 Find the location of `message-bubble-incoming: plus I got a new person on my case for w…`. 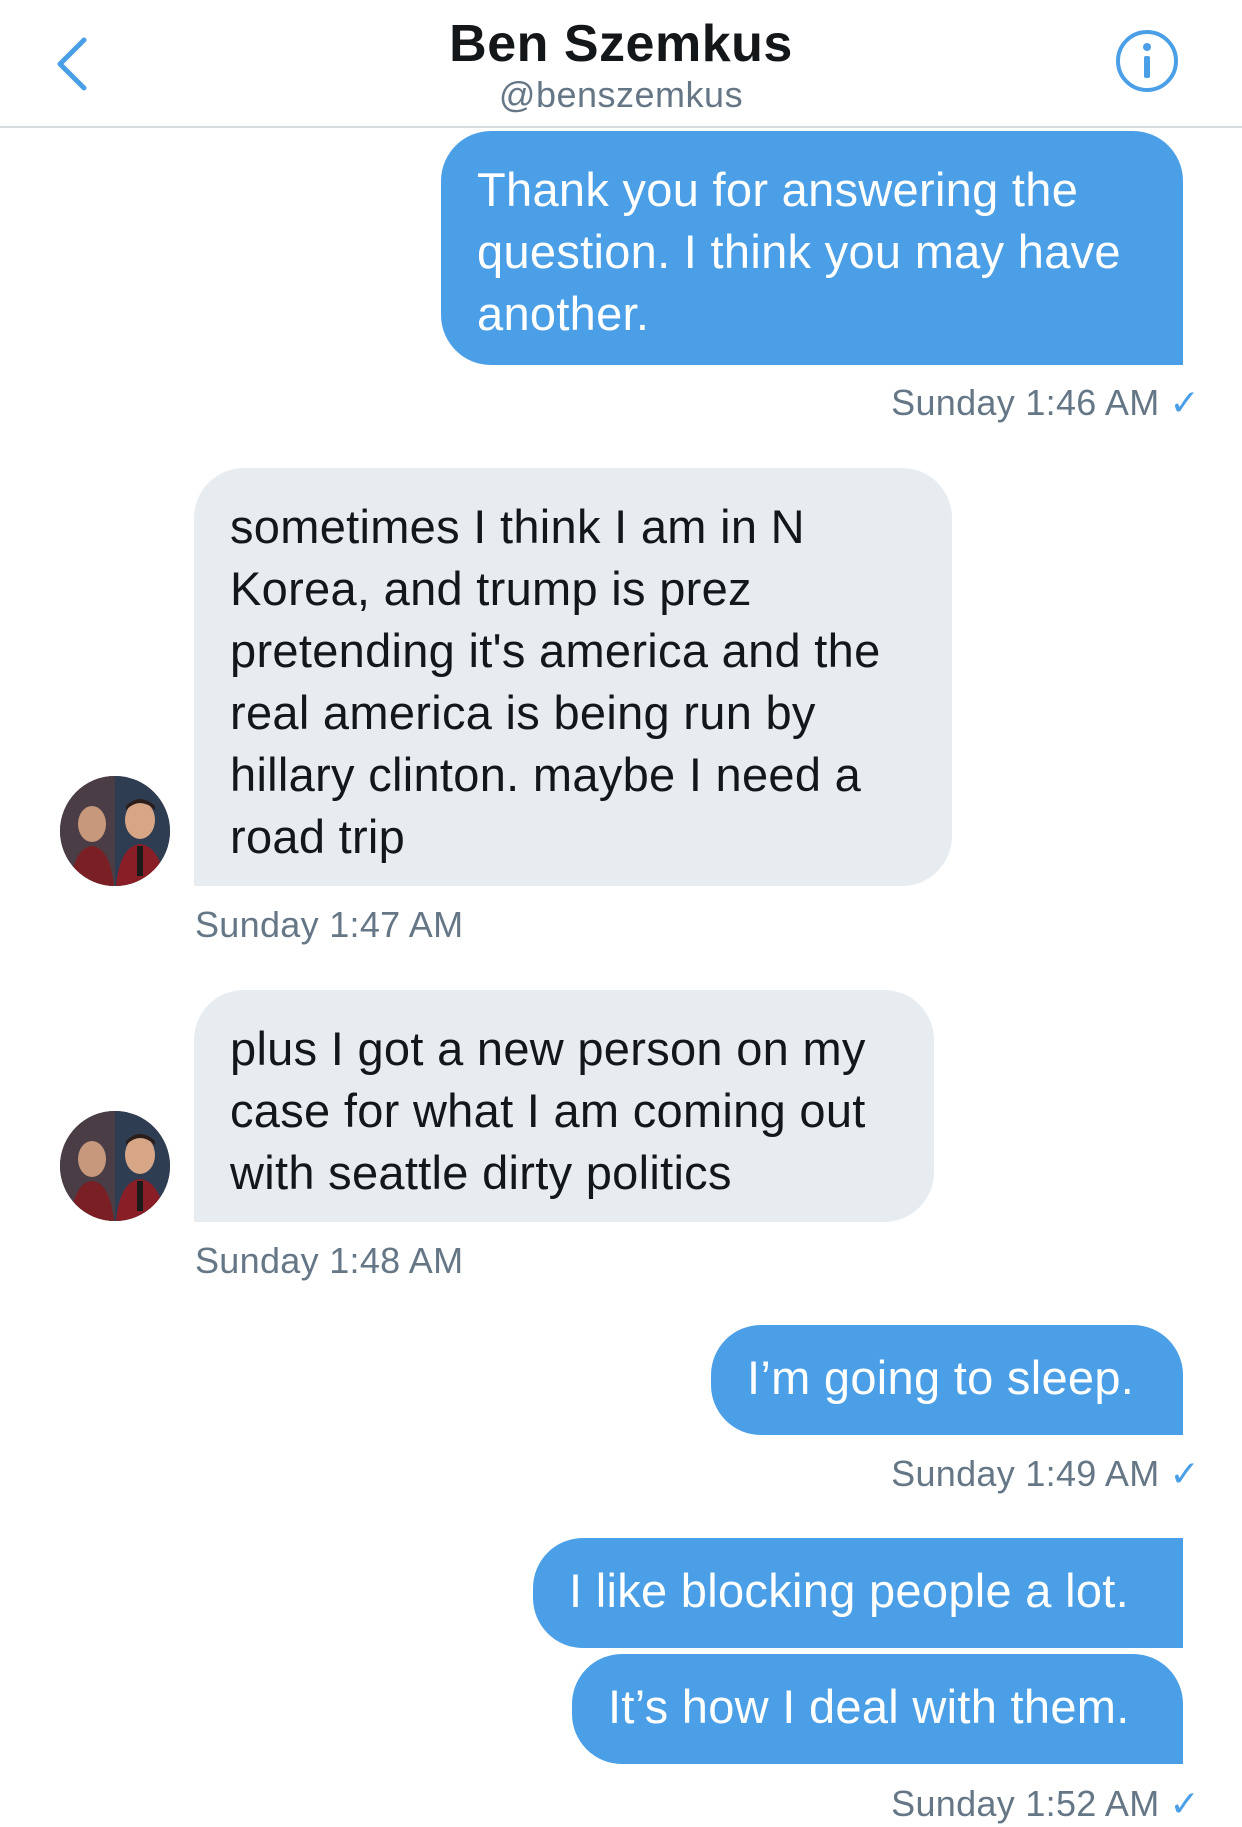

message-bubble-incoming: plus I got a new person on my case for w… is located at coordinates (564, 1106).